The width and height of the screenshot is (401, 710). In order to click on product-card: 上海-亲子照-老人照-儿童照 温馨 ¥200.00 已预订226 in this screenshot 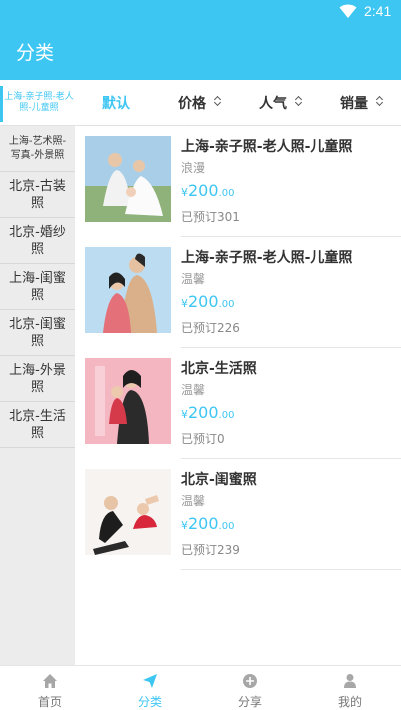, I will do `click(238, 292)`.